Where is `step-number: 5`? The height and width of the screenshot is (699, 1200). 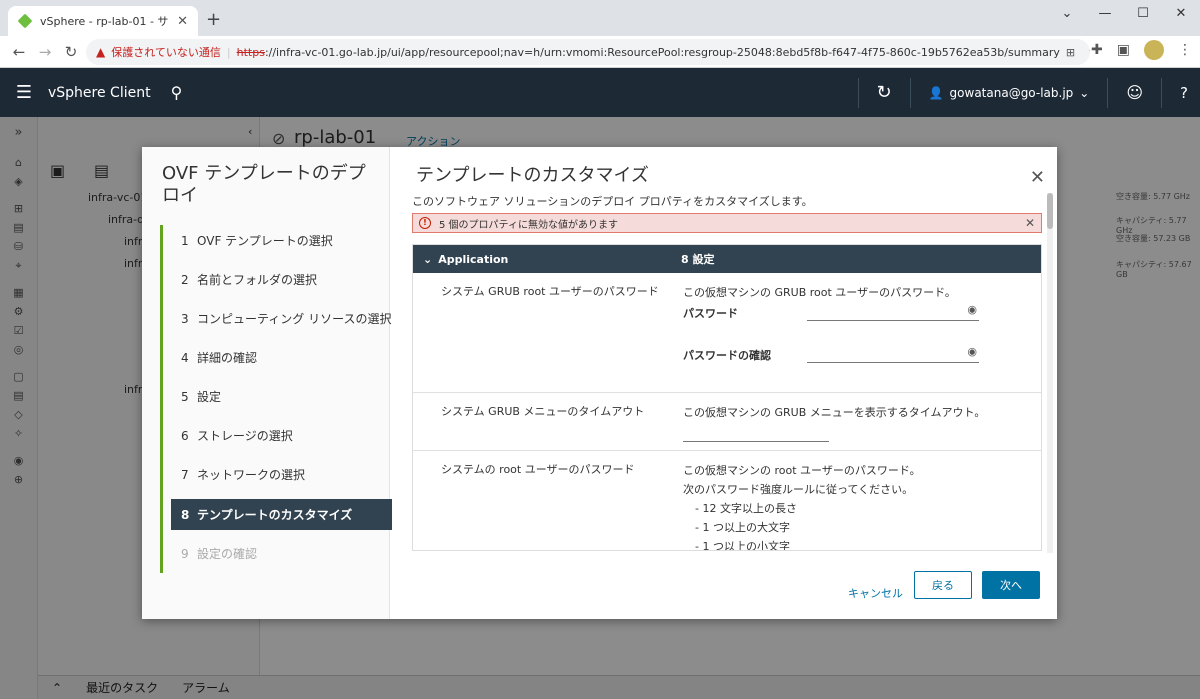 step-number: 5 is located at coordinates (185, 396).